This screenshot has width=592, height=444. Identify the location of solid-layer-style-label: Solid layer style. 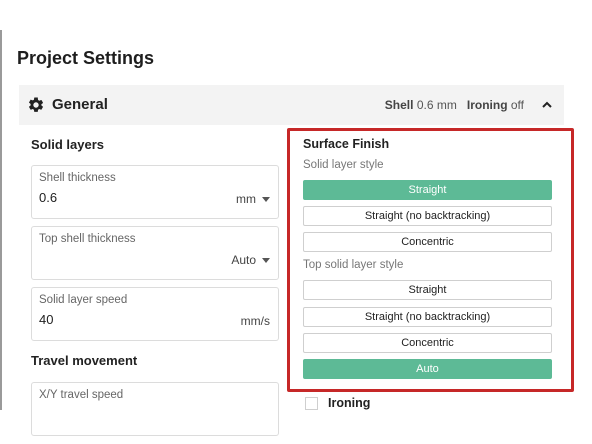
(343, 165).